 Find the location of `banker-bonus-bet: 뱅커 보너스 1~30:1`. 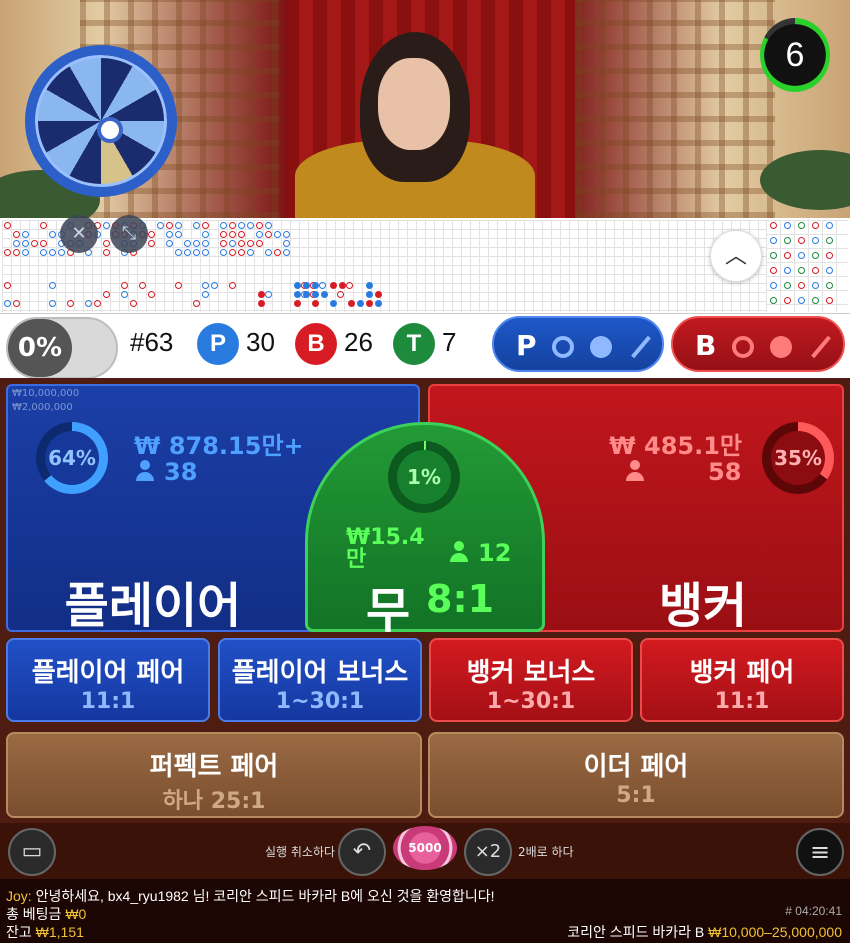

banker-bonus-bet: 뱅커 보너스 1~30:1 is located at coordinates (531, 680).